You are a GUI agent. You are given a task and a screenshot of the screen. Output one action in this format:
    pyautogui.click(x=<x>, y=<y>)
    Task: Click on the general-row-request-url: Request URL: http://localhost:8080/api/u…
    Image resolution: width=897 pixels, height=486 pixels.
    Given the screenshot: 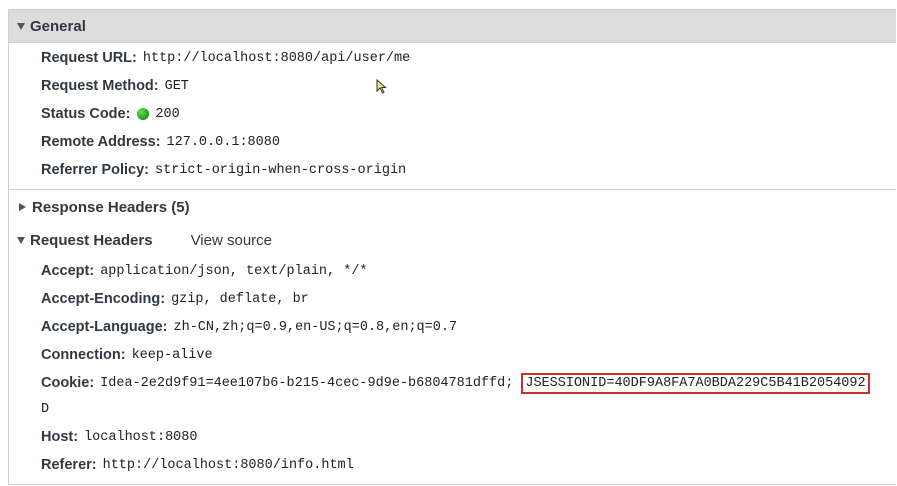 What is the action you would take?
    pyautogui.click(x=225, y=58)
    